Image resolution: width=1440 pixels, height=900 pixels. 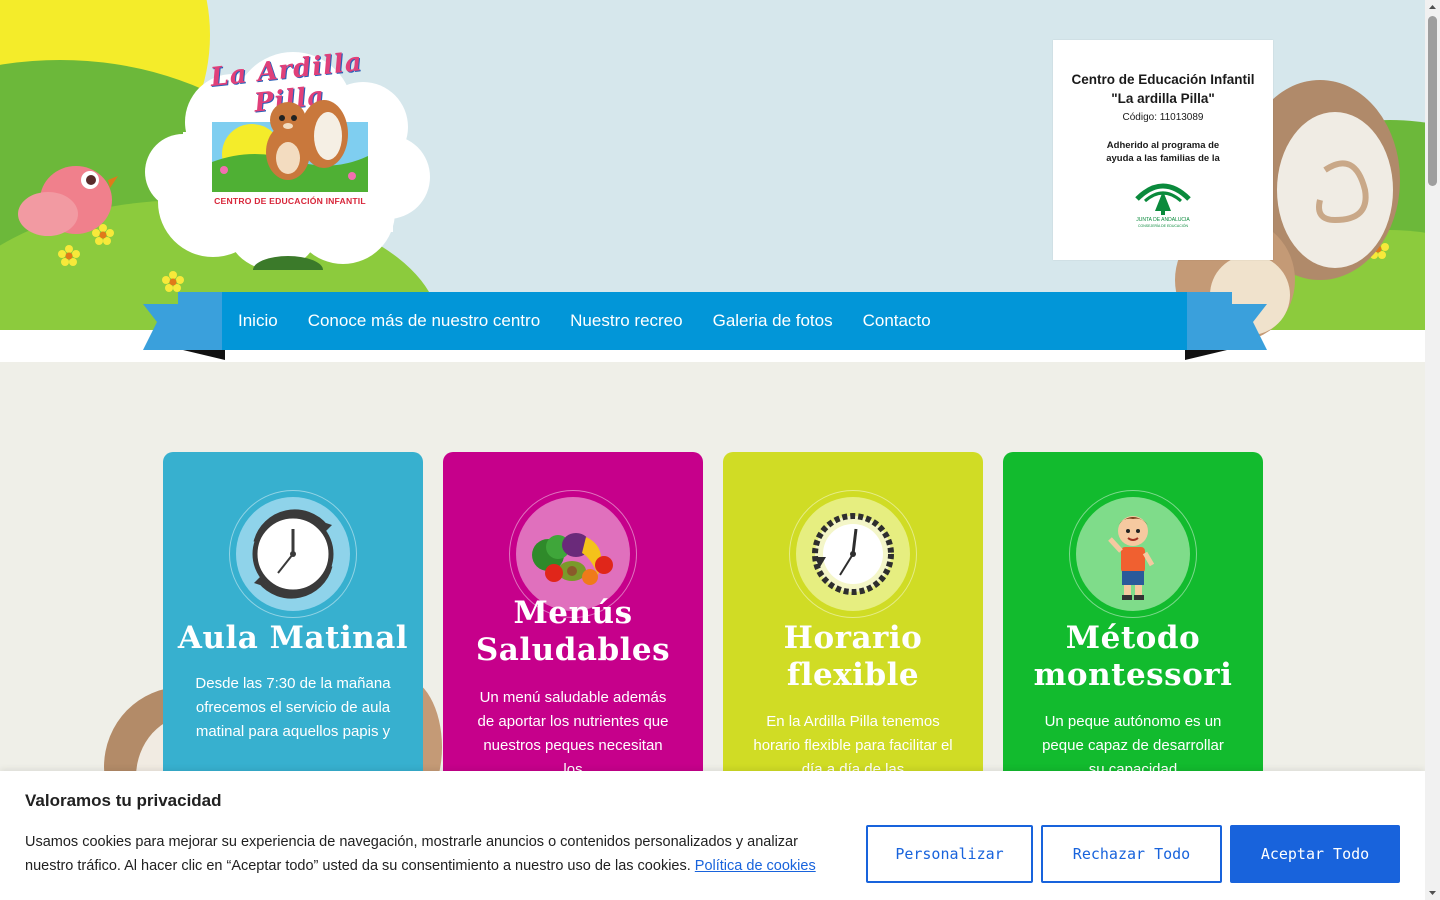 What do you see at coordinates (258, 321) in the screenshot?
I see `nav-item-inicio: Inicio` at bounding box center [258, 321].